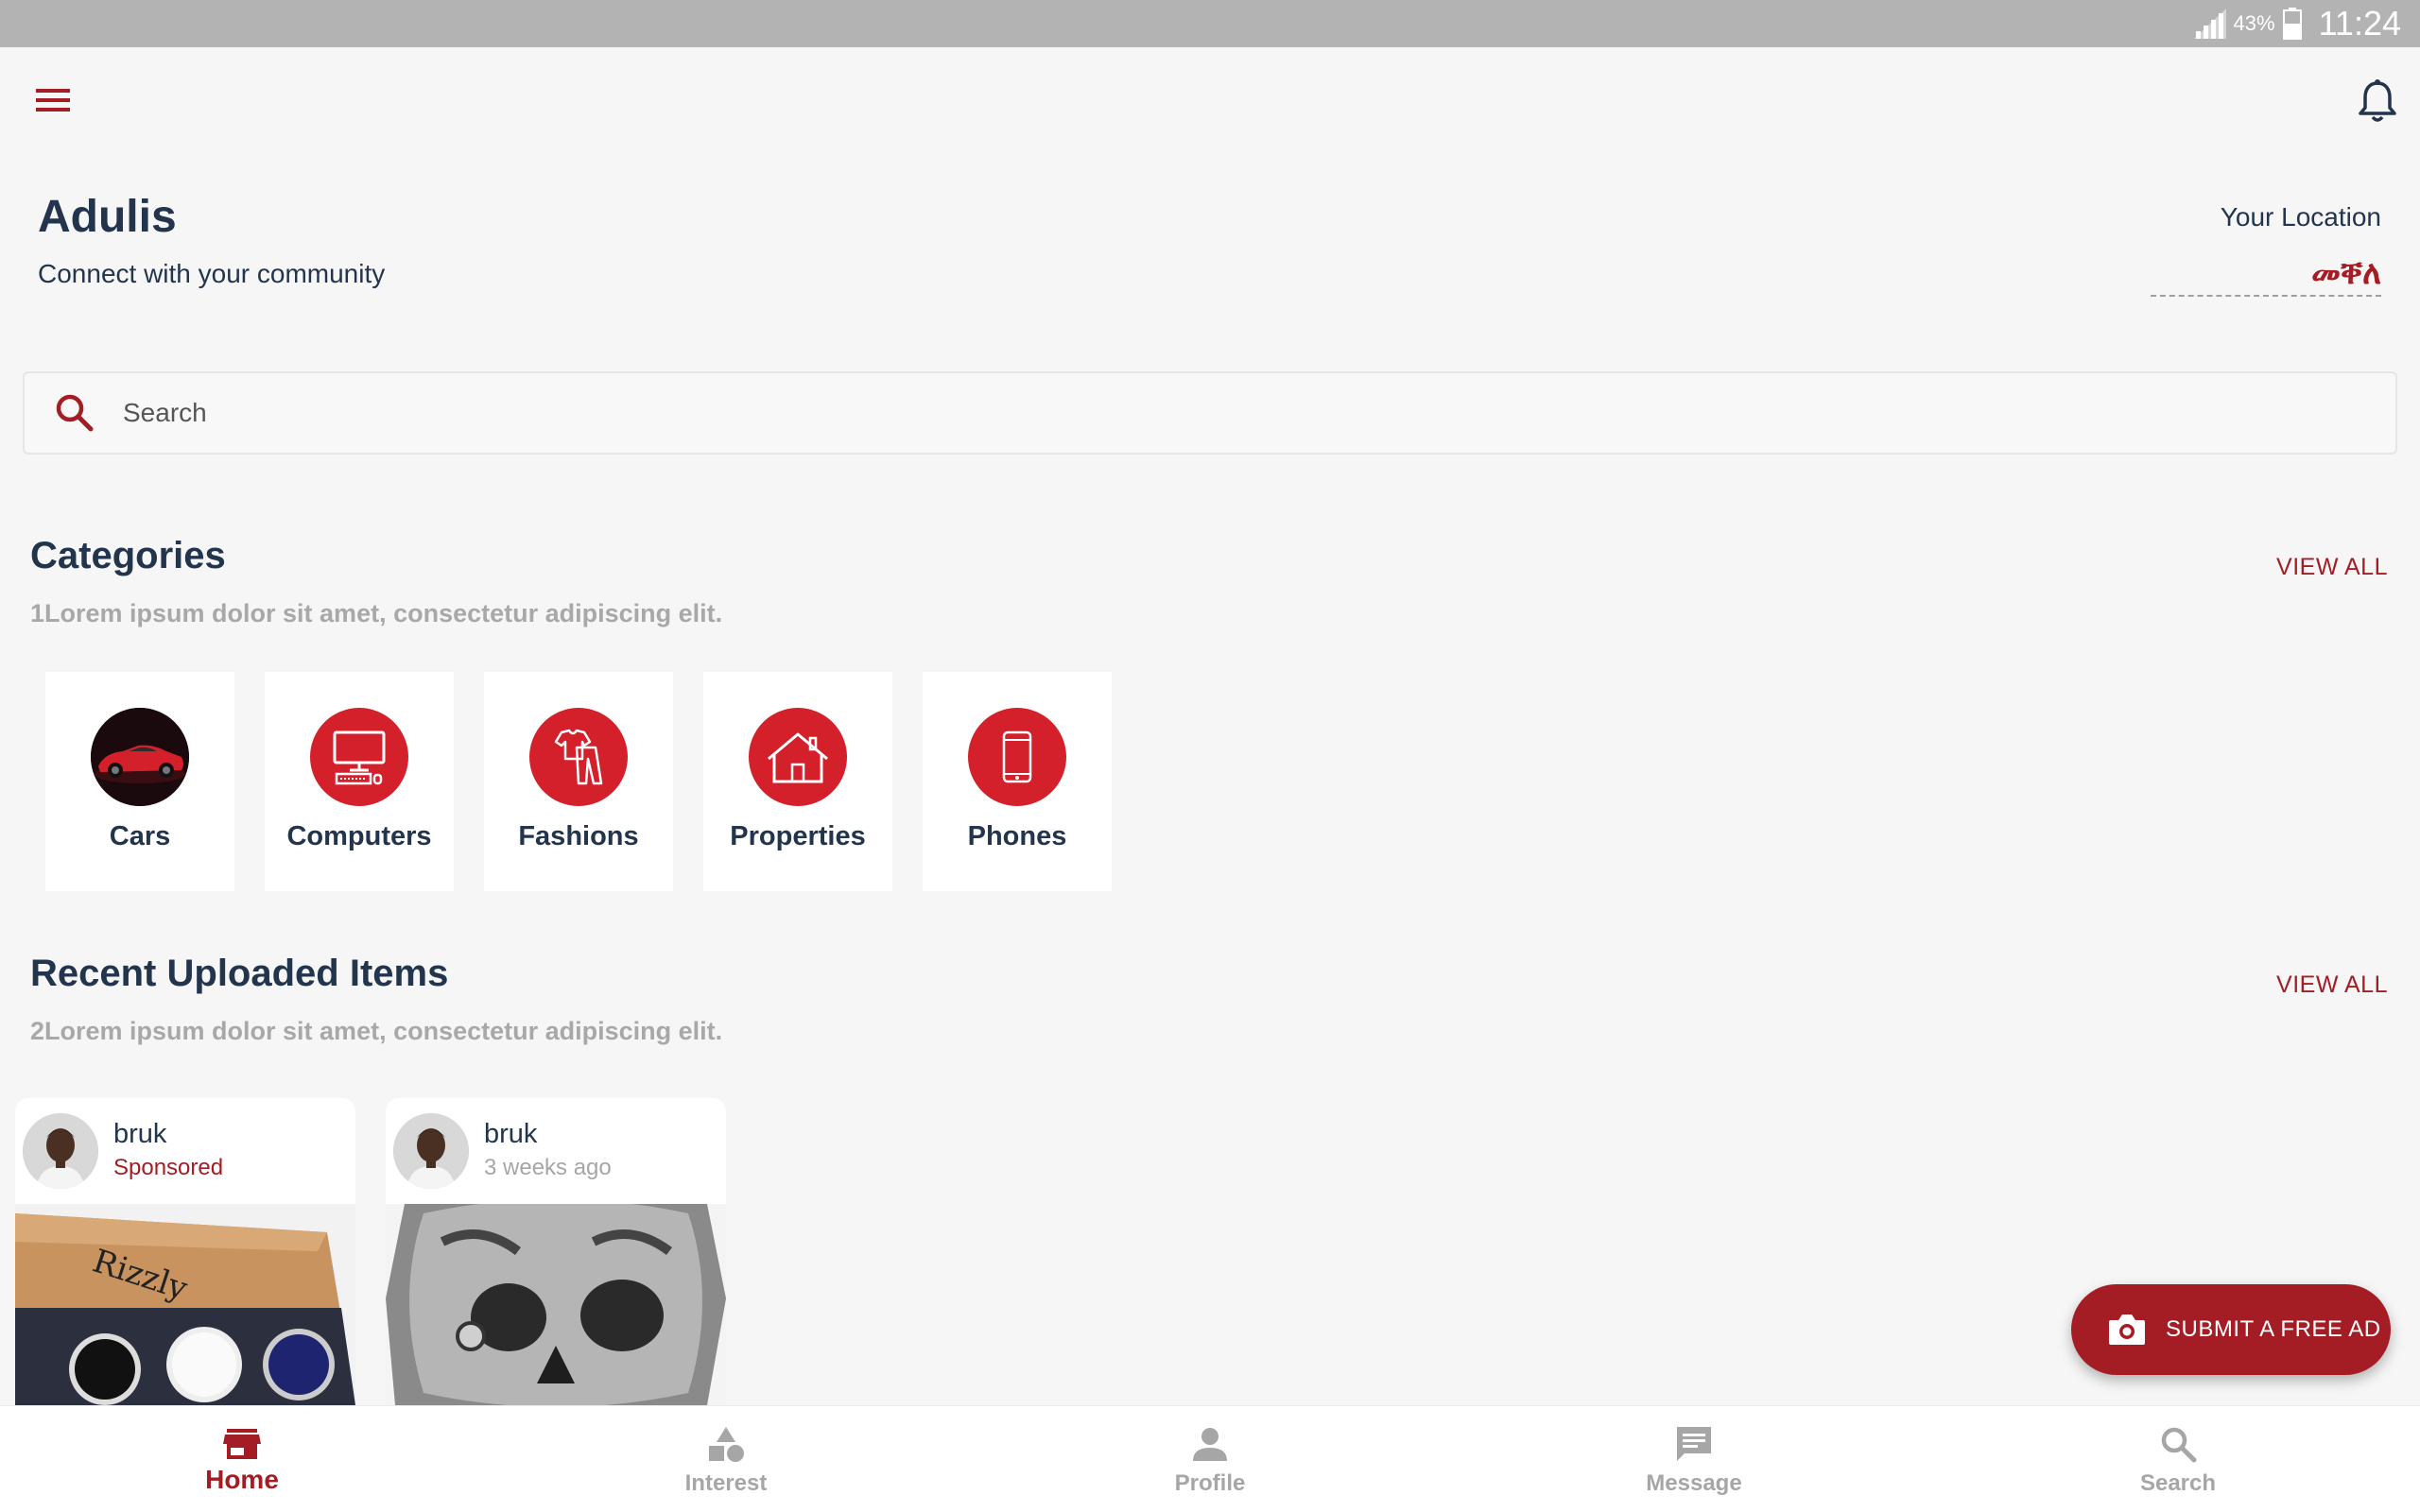  What do you see at coordinates (1210, 1444) in the screenshot?
I see `person-icon` at bounding box center [1210, 1444].